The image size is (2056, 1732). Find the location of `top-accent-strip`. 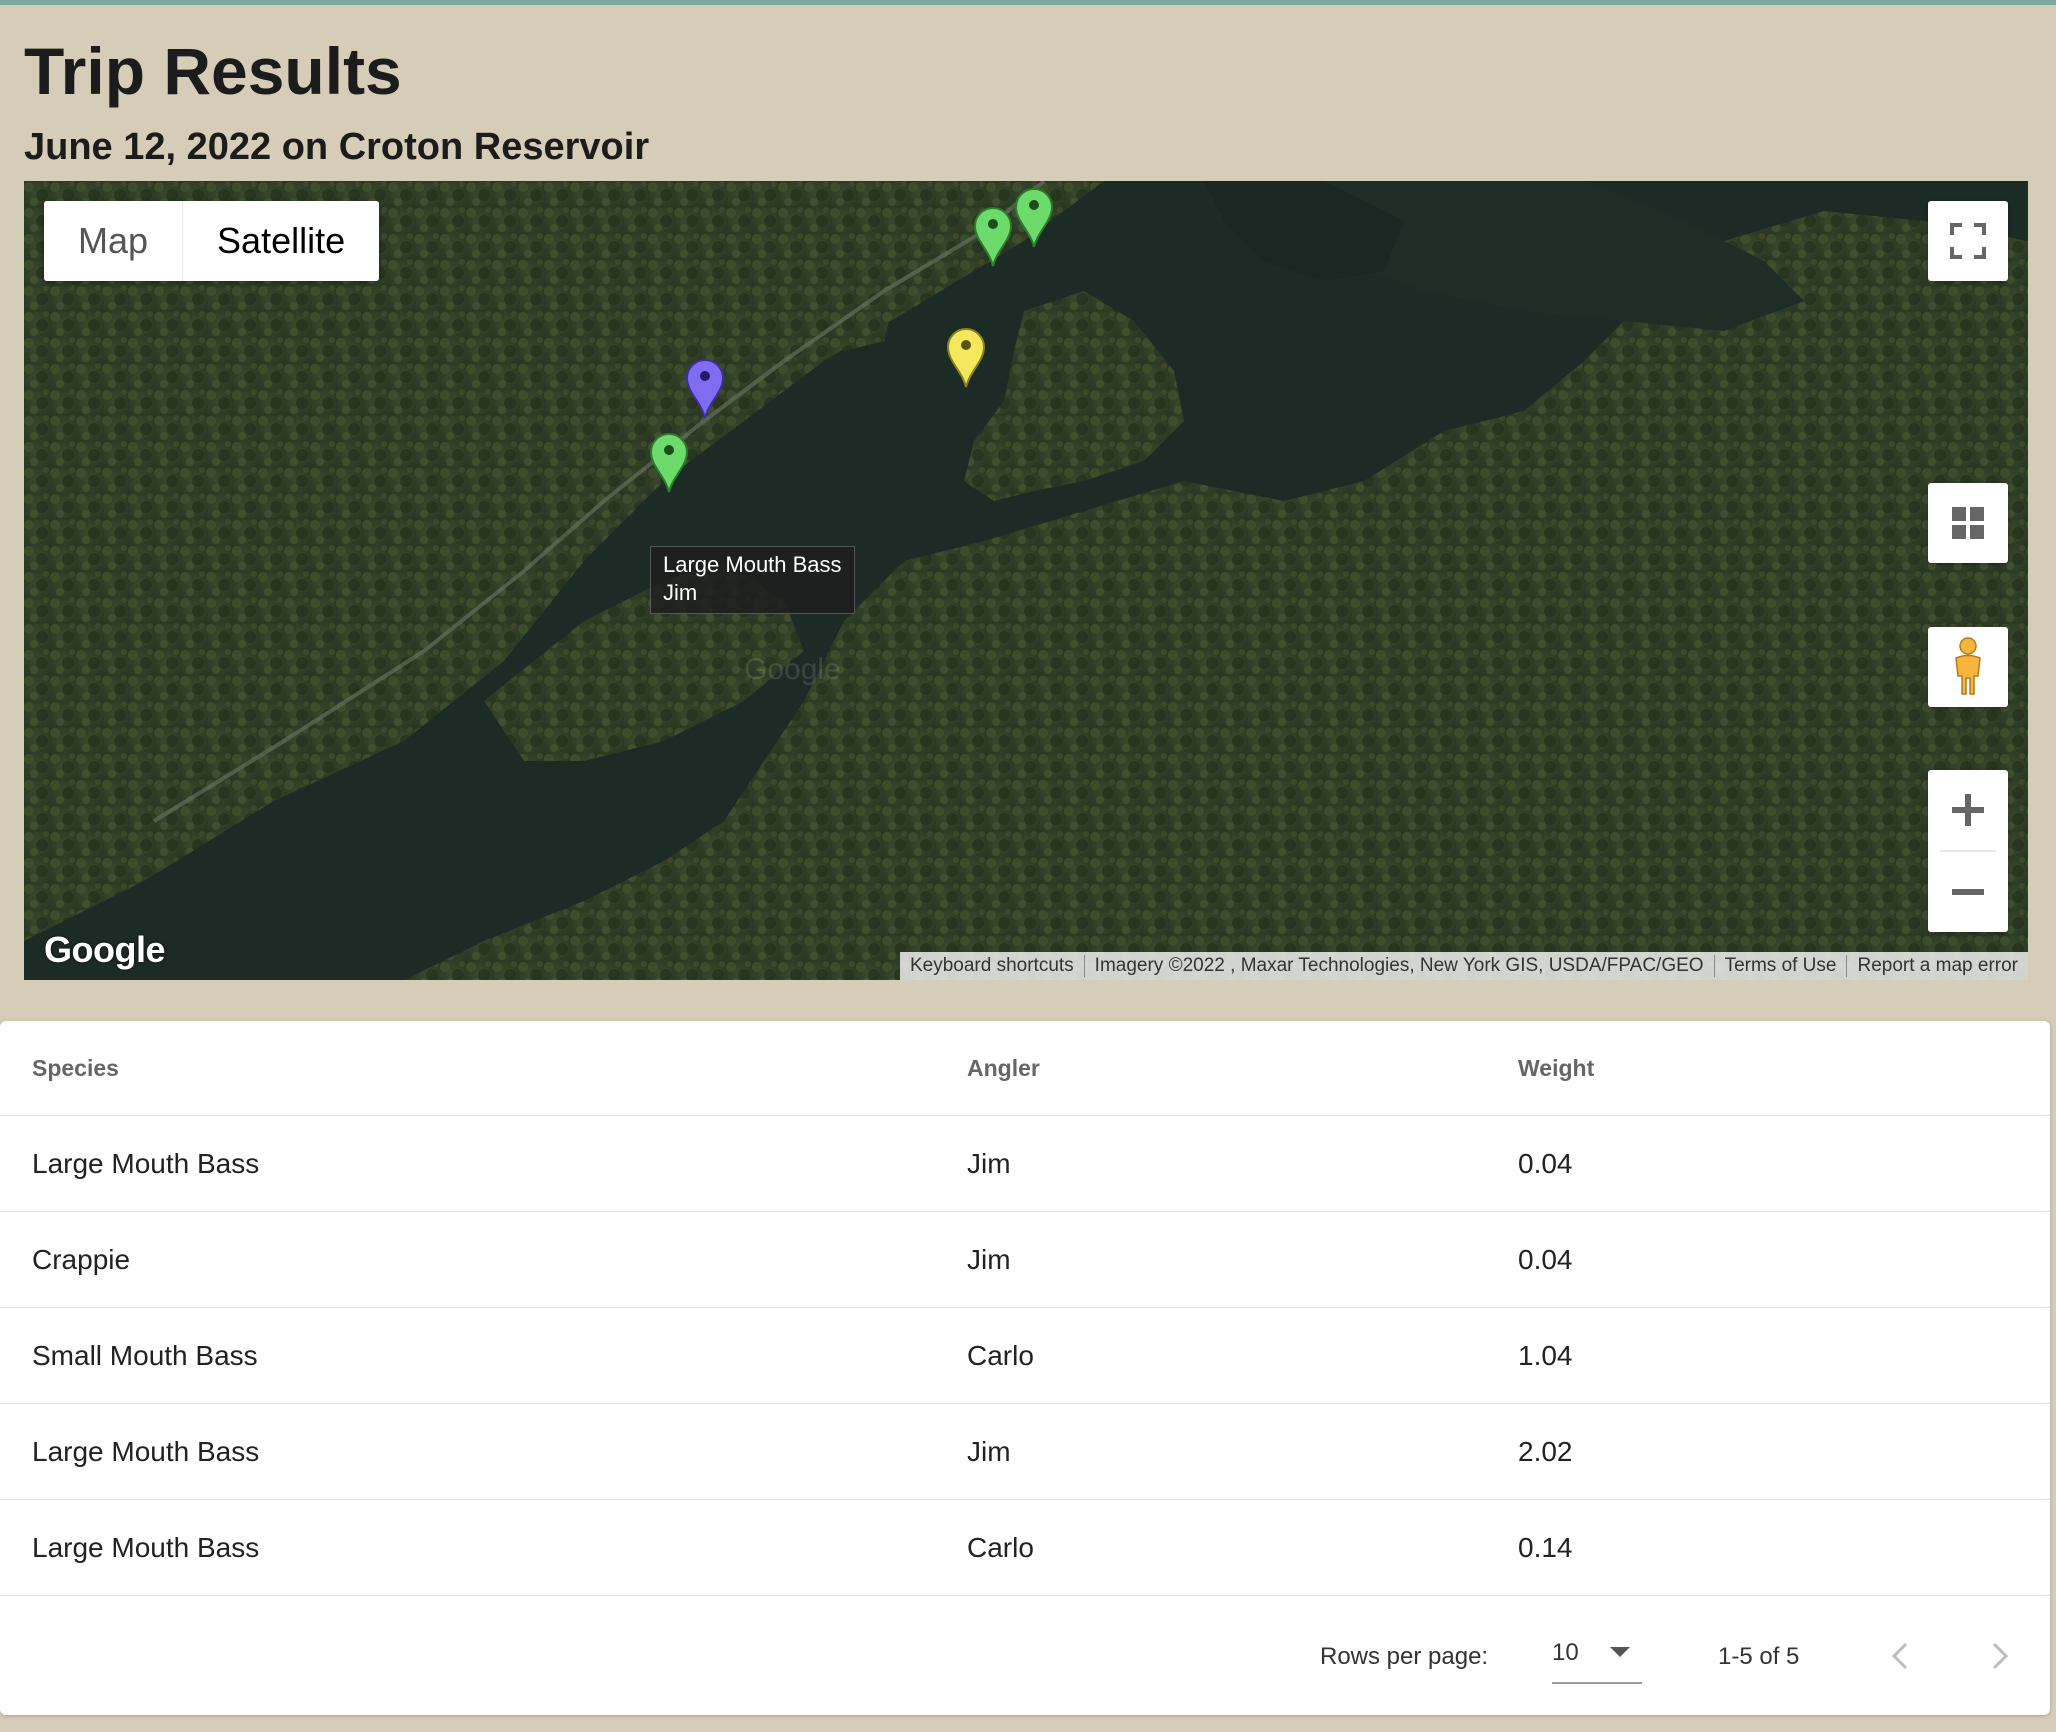

top-accent-strip is located at coordinates (1028, 2).